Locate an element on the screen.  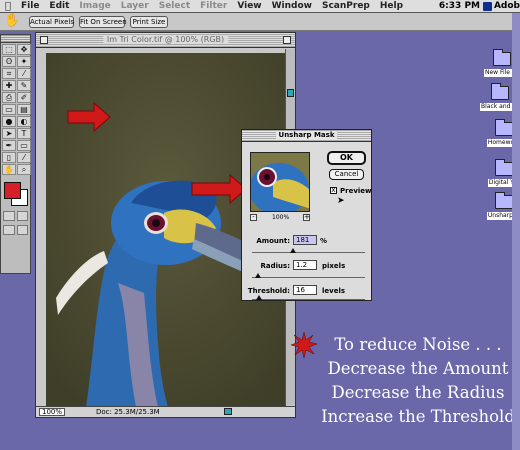
preview-zoom-controls: - 100% + is located at coordinates (280, 218).